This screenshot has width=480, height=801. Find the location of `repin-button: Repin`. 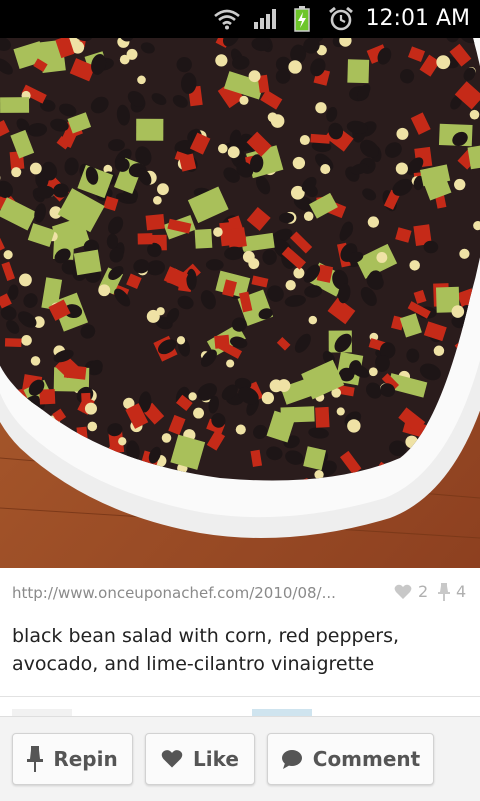

repin-button: Repin is located at coordinates (72, 759).